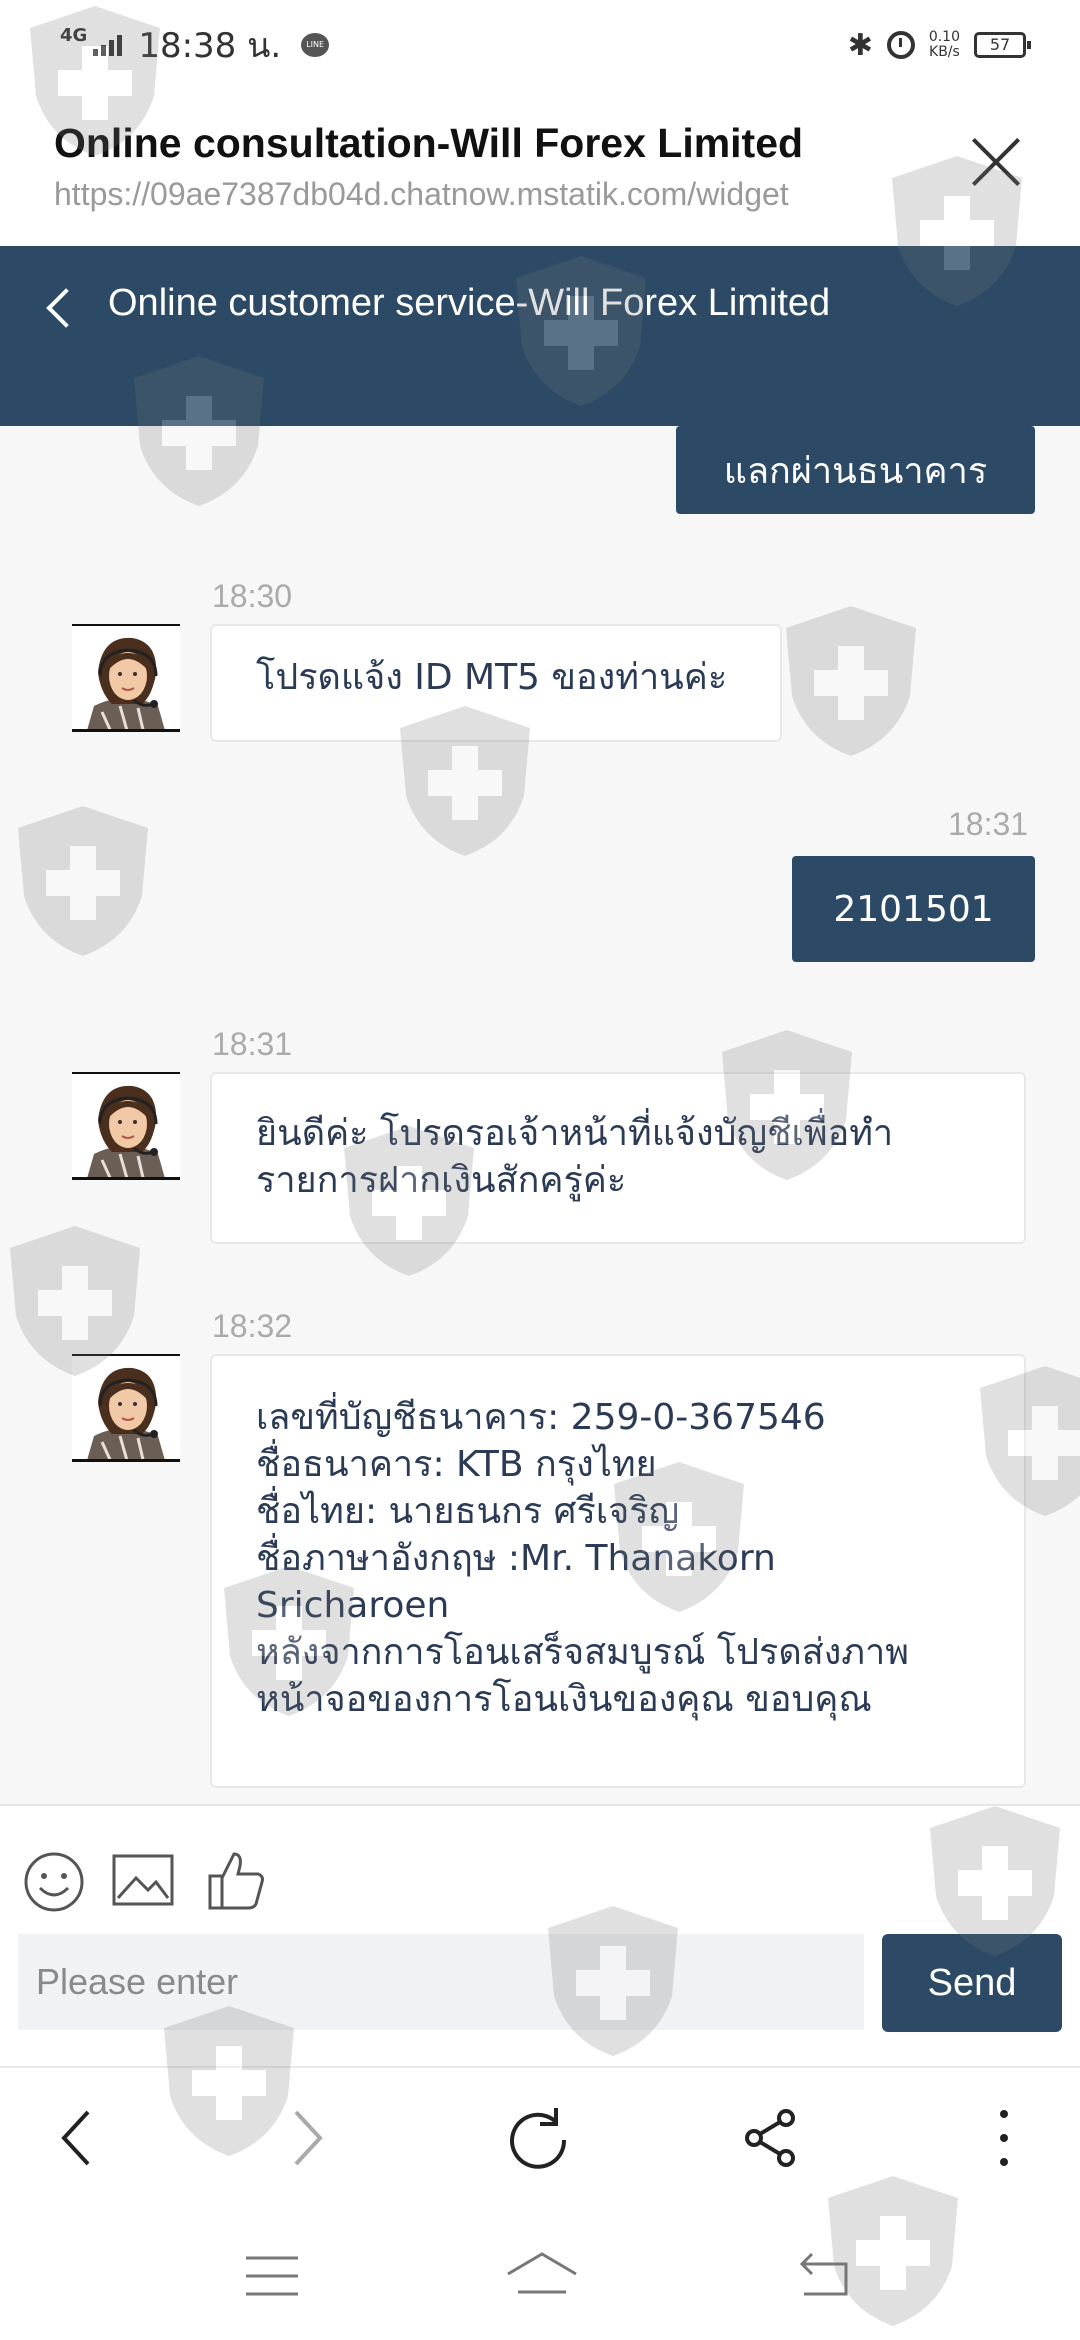 This screenshot has width=1080, height=2340. Describe the element at coordinates (54, 1882) in the screenshot. I see `emoji-icon` at that location.